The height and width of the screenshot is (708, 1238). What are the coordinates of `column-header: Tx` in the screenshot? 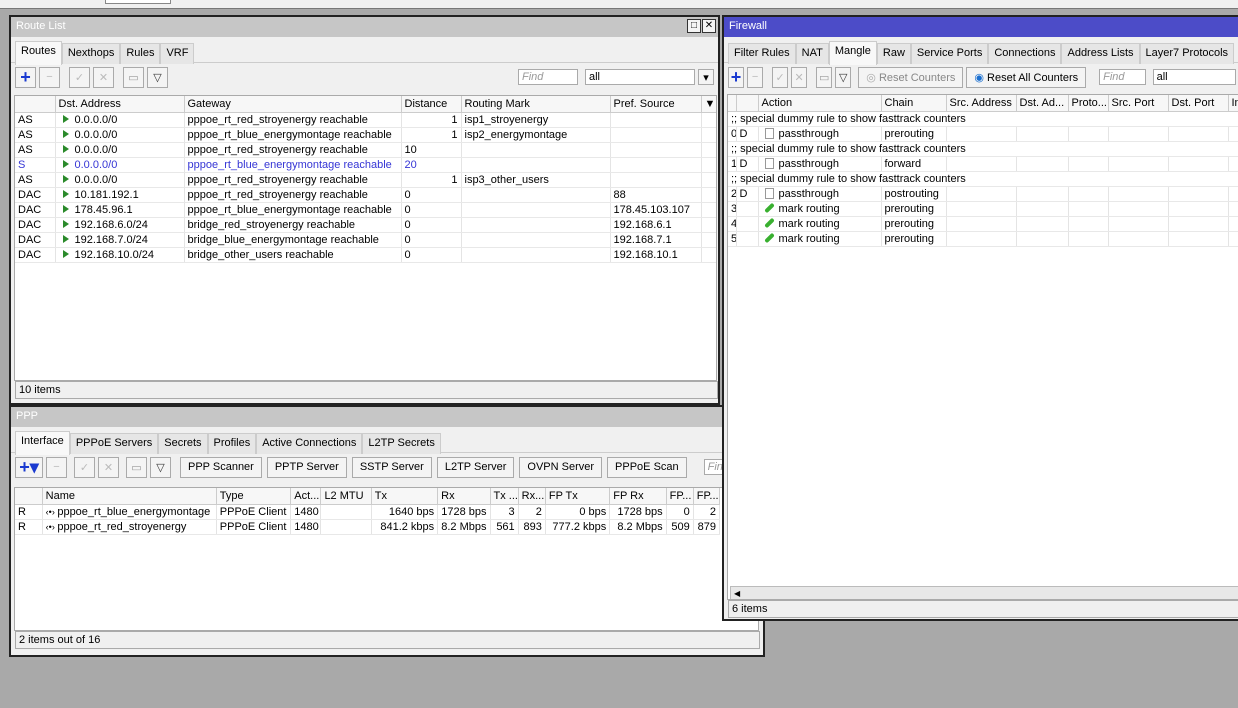 It's located at (405, 496).